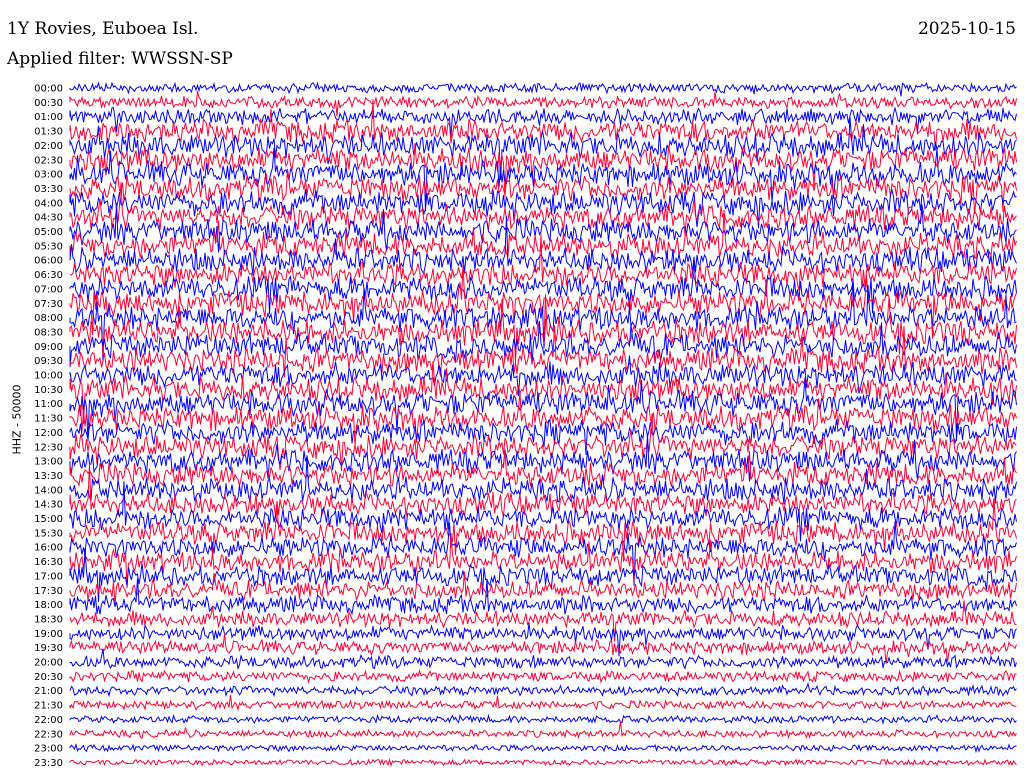 The image size is (1024, 780). What do you see at coordinates (48, 289) in the screenshot?
I see `time-tick-label: 07:00` at bounding box center [48, 289].